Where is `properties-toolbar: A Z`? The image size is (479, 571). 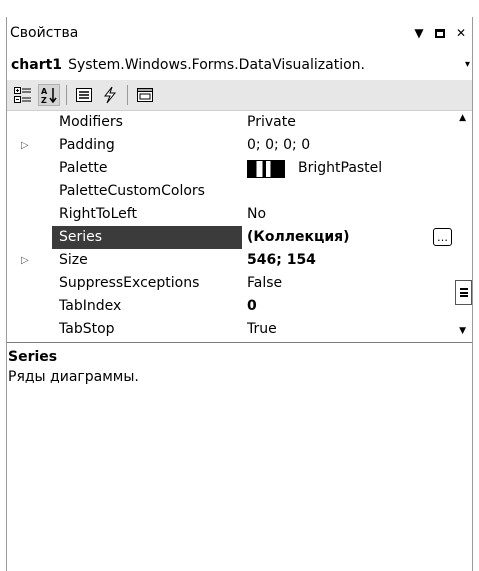
properties-toolbar: A Z is located at coordinates (239, 95).